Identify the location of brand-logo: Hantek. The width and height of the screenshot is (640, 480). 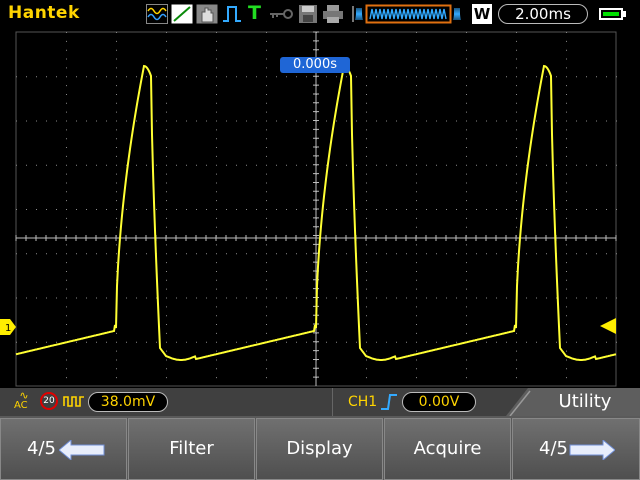
(44, 13).